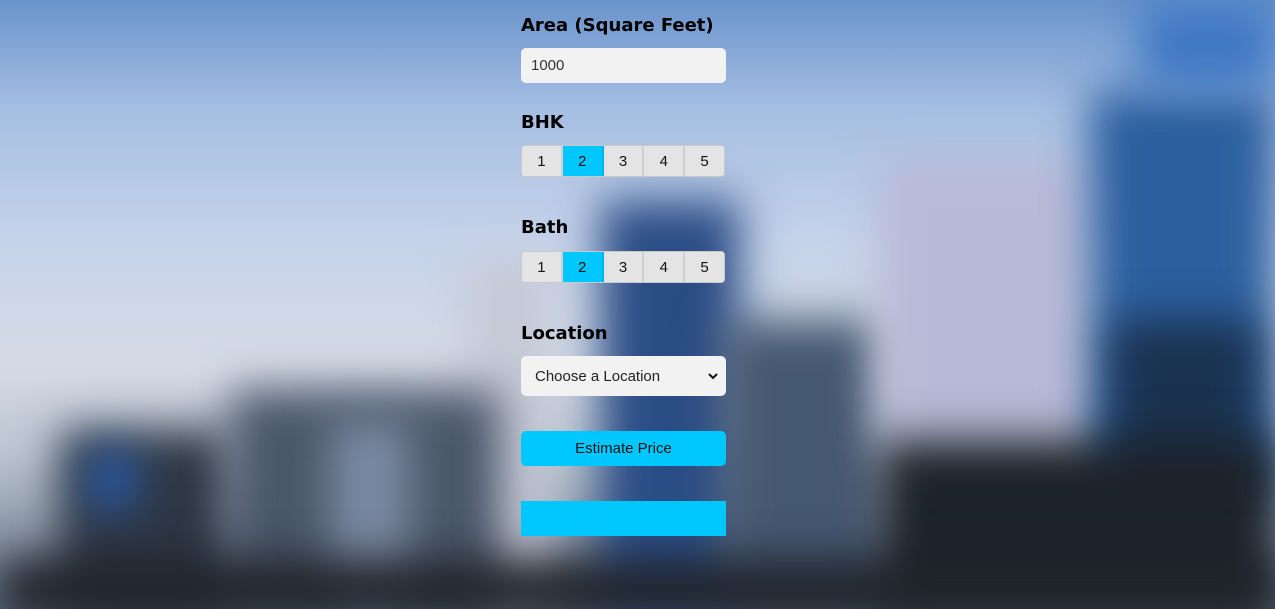 This screenshot has height=609, width=1275. I want to click on location-select-value: Choose a Location, so click(598, 376).